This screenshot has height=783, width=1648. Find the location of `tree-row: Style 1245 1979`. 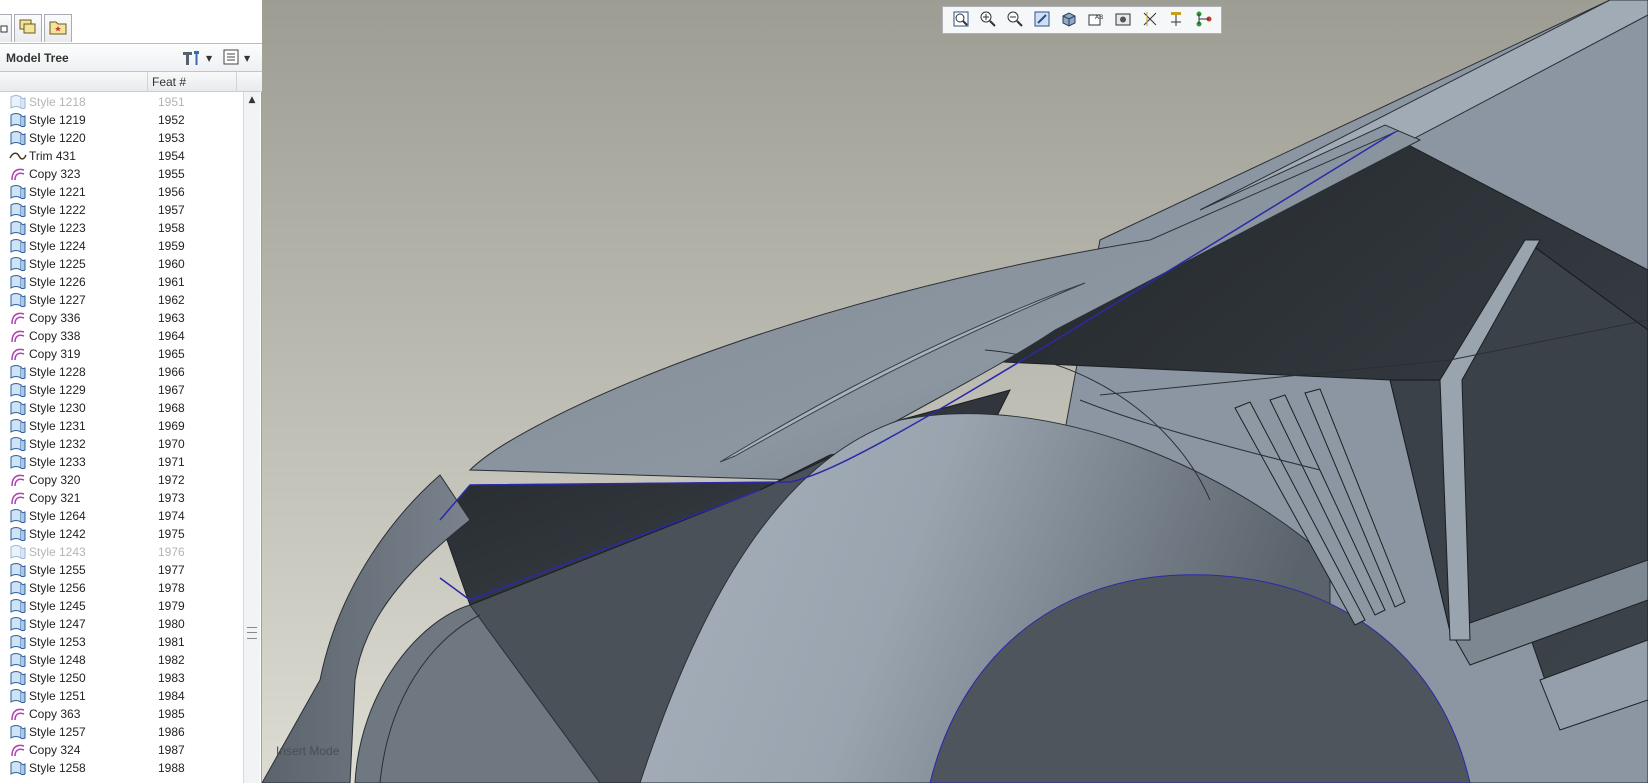

tree-row: Style 1245 1979 is located at coordinates (121, 606).